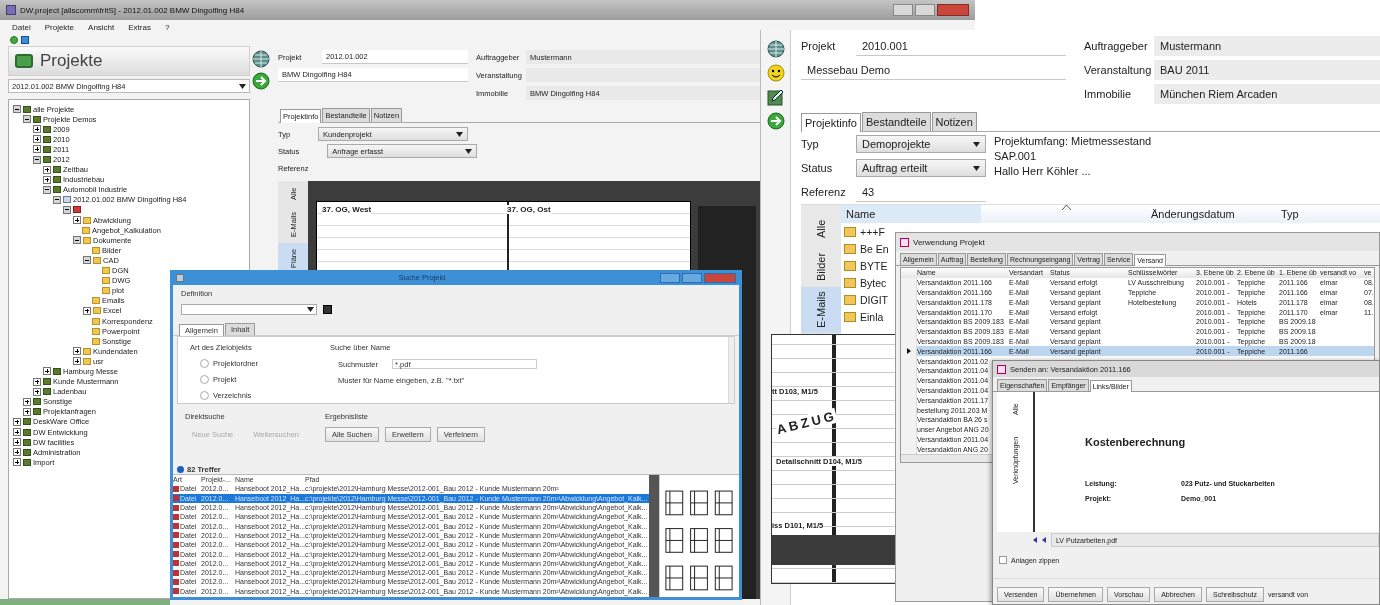 This screenshot has width=1380, height=605. Describe the element at coordinates (67, 200) in the screenshot. I see `document-icon` at that location.